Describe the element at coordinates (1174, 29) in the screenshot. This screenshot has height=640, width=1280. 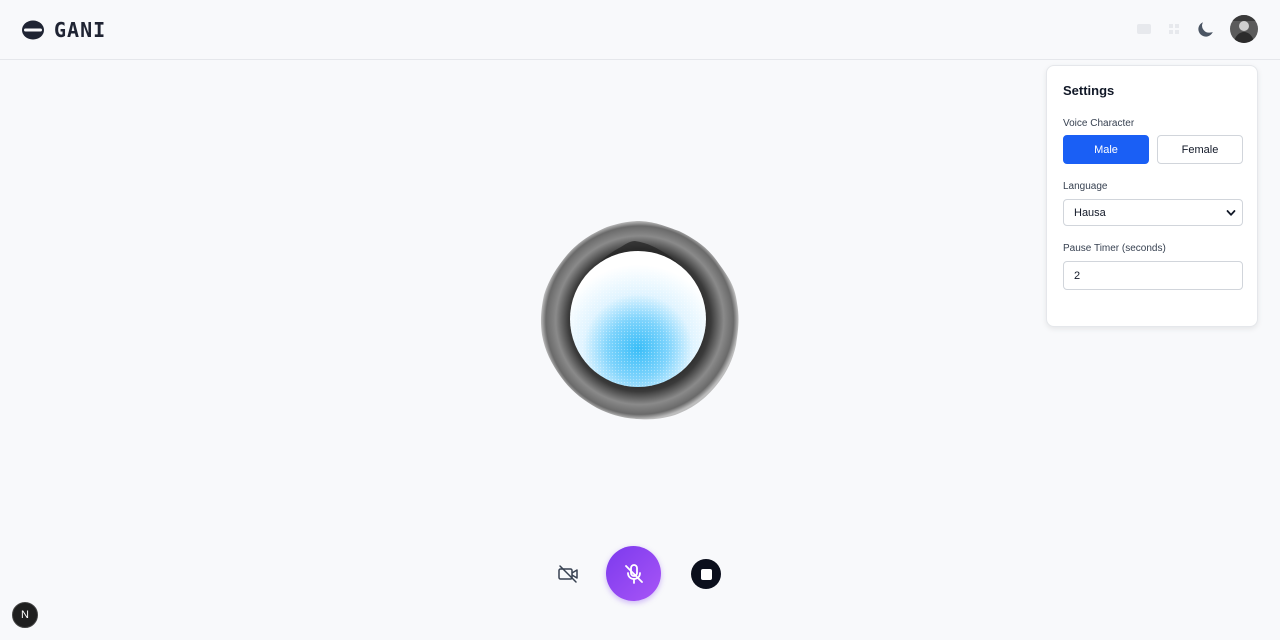
I see `grid-icon` at that location.